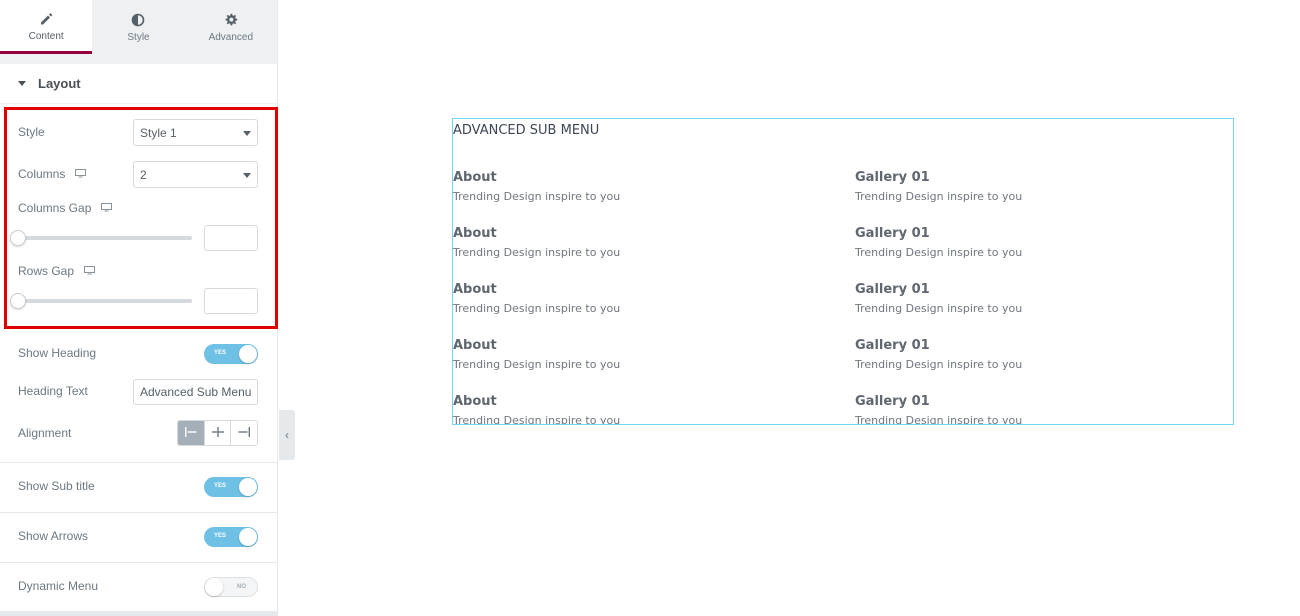 This screenshot has height=616, width=1300. Describe the element at coordinates (526, 130) in the screenshot. I see `preview-heading: ADVANCED SUB MENU` at that location.